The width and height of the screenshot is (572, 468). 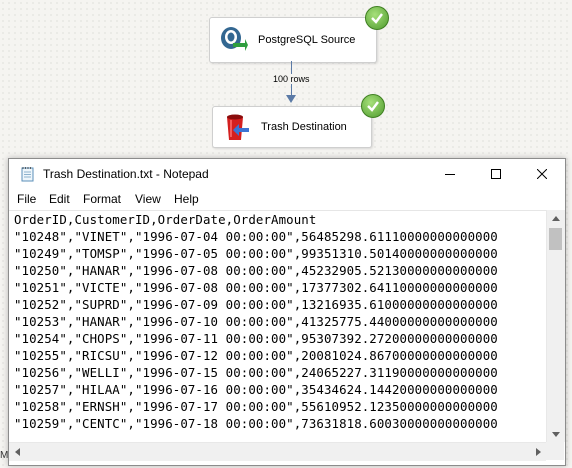 I want to click on menu-help: Help, so click(x=186, y=199).